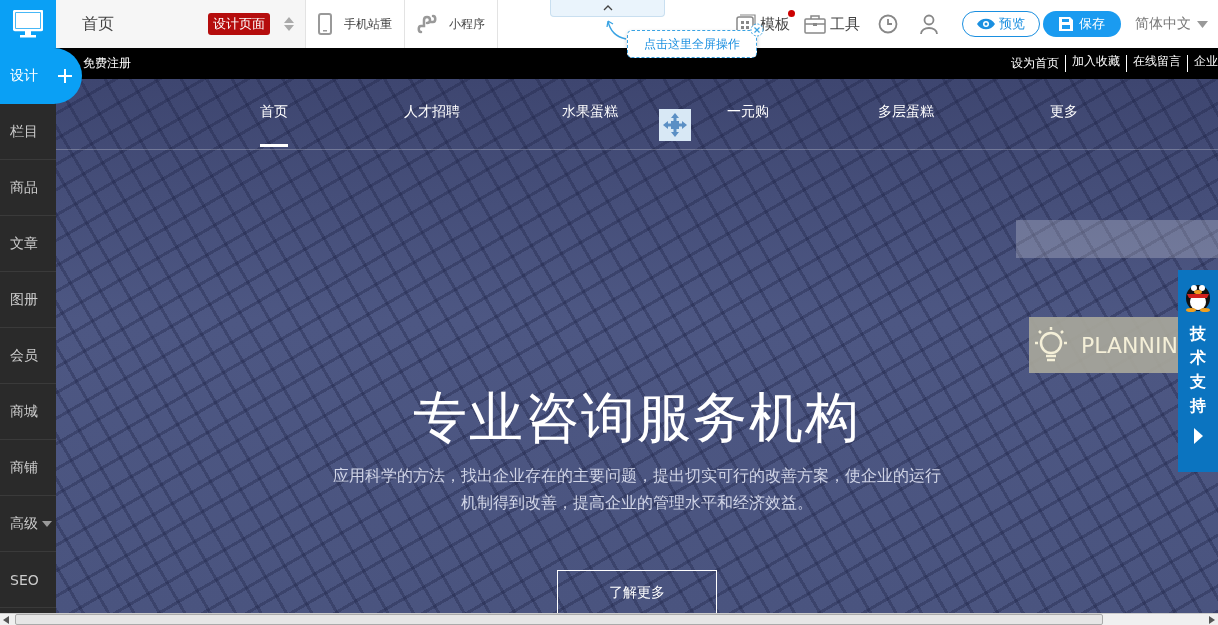  I want to click on page-title: 首页, so click(98, 24).